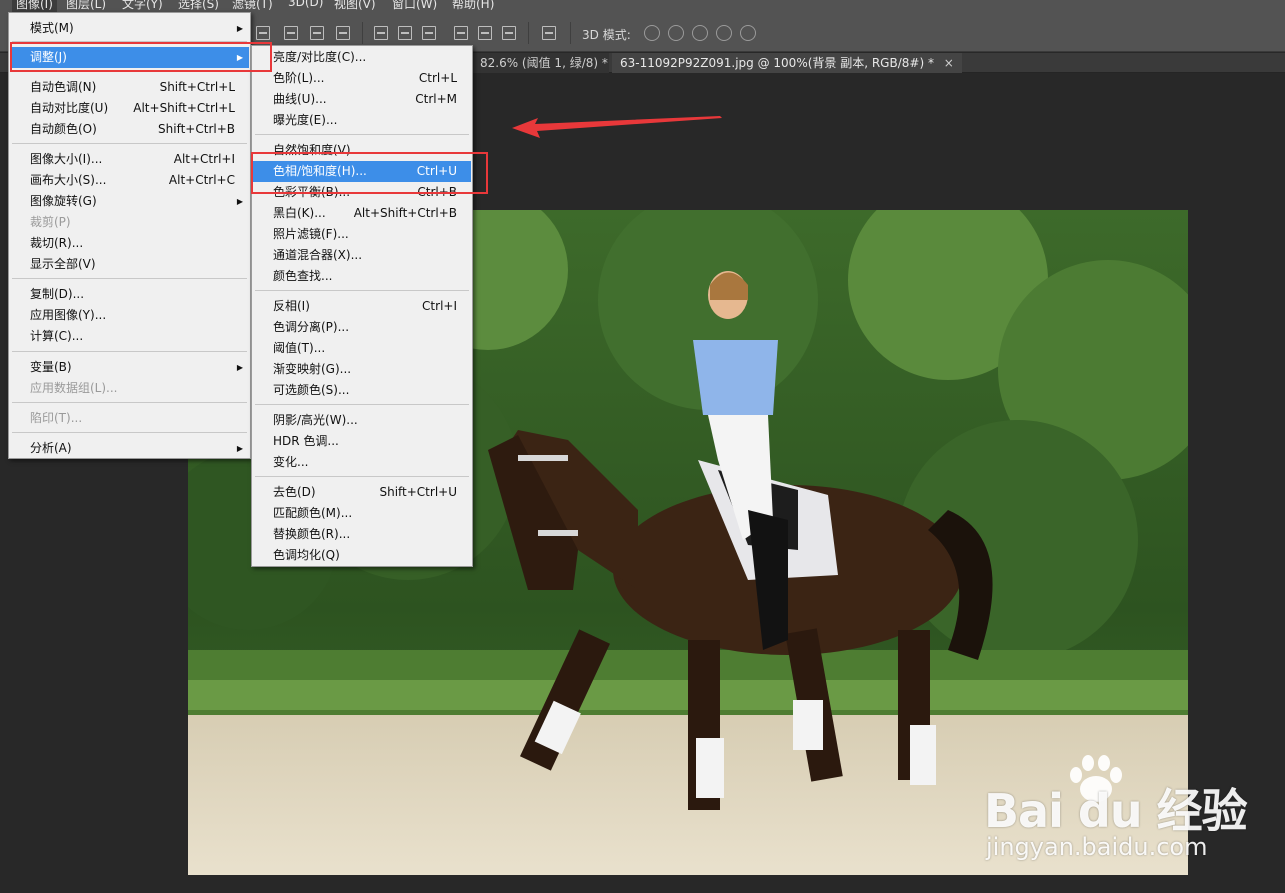 This screenshot has width=1285, height=893. What do you see at coordinates (1116, 811) in the screenshot?
I see `watermark-brand: Bai du 经验` at bounding box center [1116, 811].